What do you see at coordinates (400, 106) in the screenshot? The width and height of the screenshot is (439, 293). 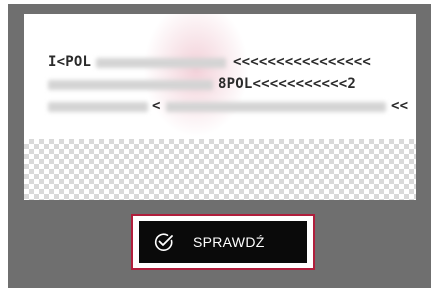 I see `mrz-line-3-end: <<` at bounding box center [400, 106].